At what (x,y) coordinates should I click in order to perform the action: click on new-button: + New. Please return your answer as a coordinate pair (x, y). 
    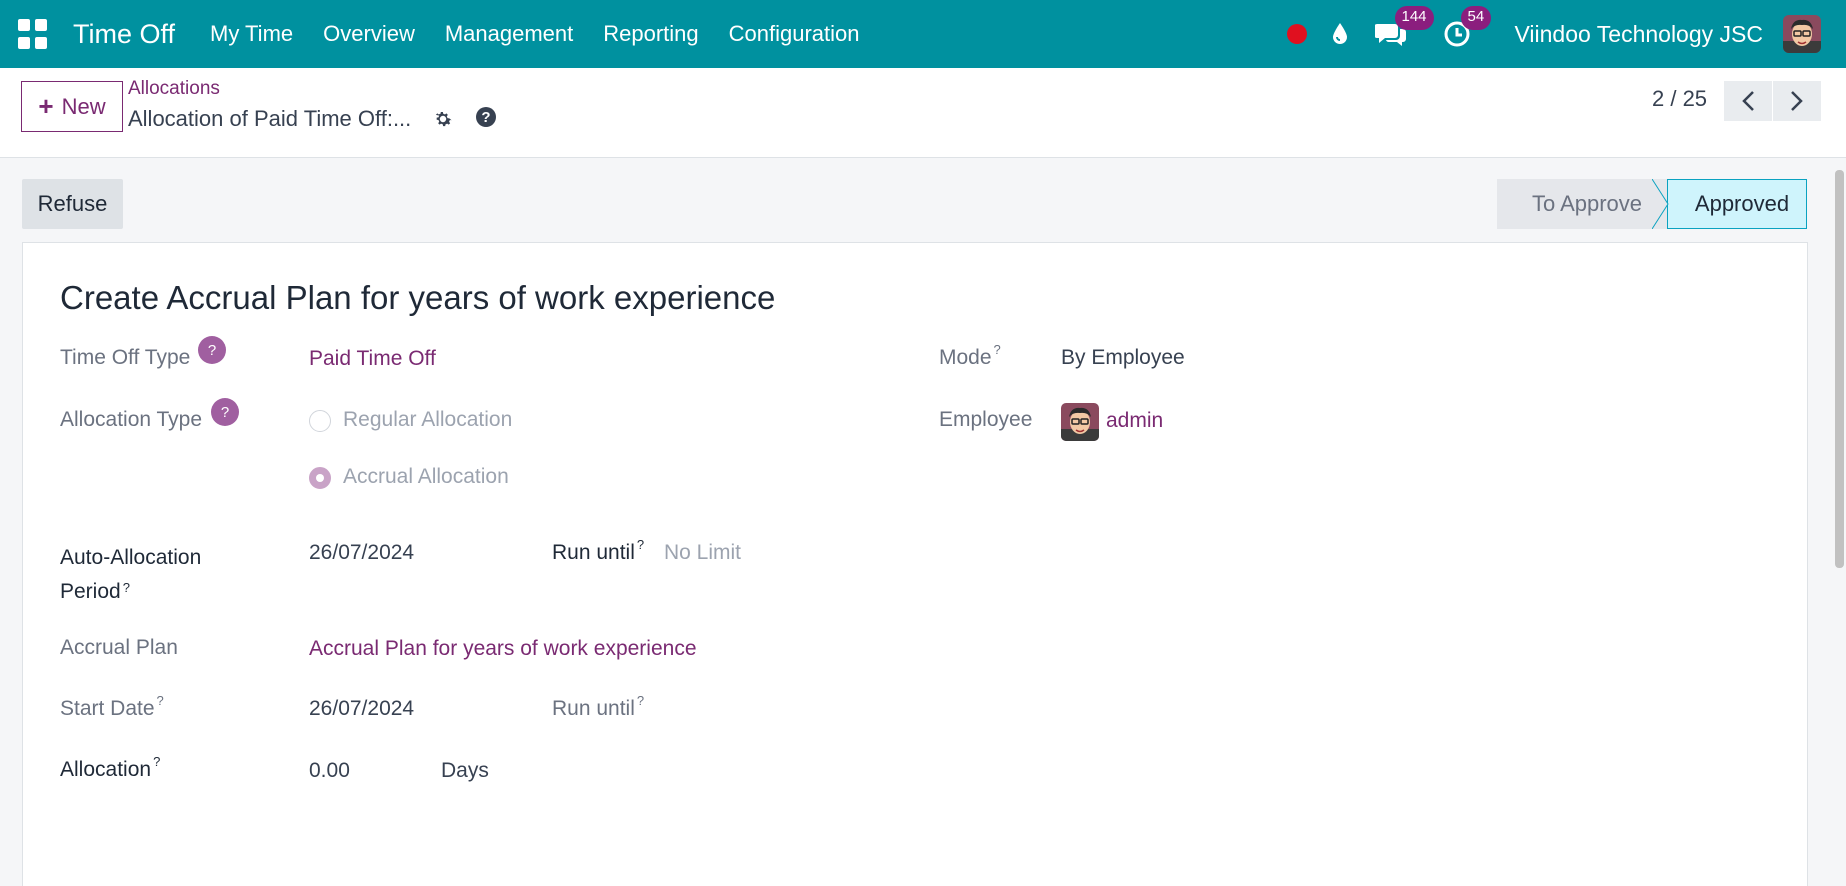
    Looking at the image, I should click on (72, 106).